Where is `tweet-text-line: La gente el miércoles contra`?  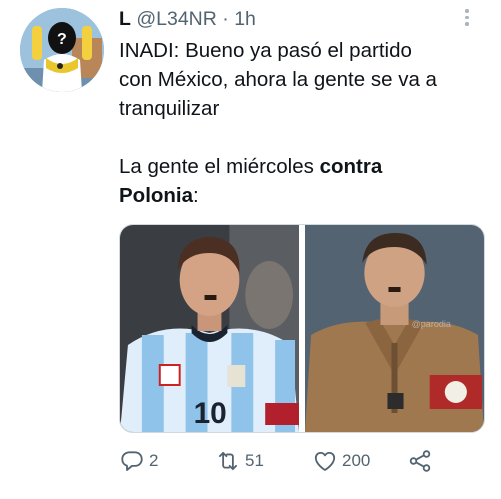 tweet-text-line: La gente el miércoles contra is located at coordinates (304, 166).